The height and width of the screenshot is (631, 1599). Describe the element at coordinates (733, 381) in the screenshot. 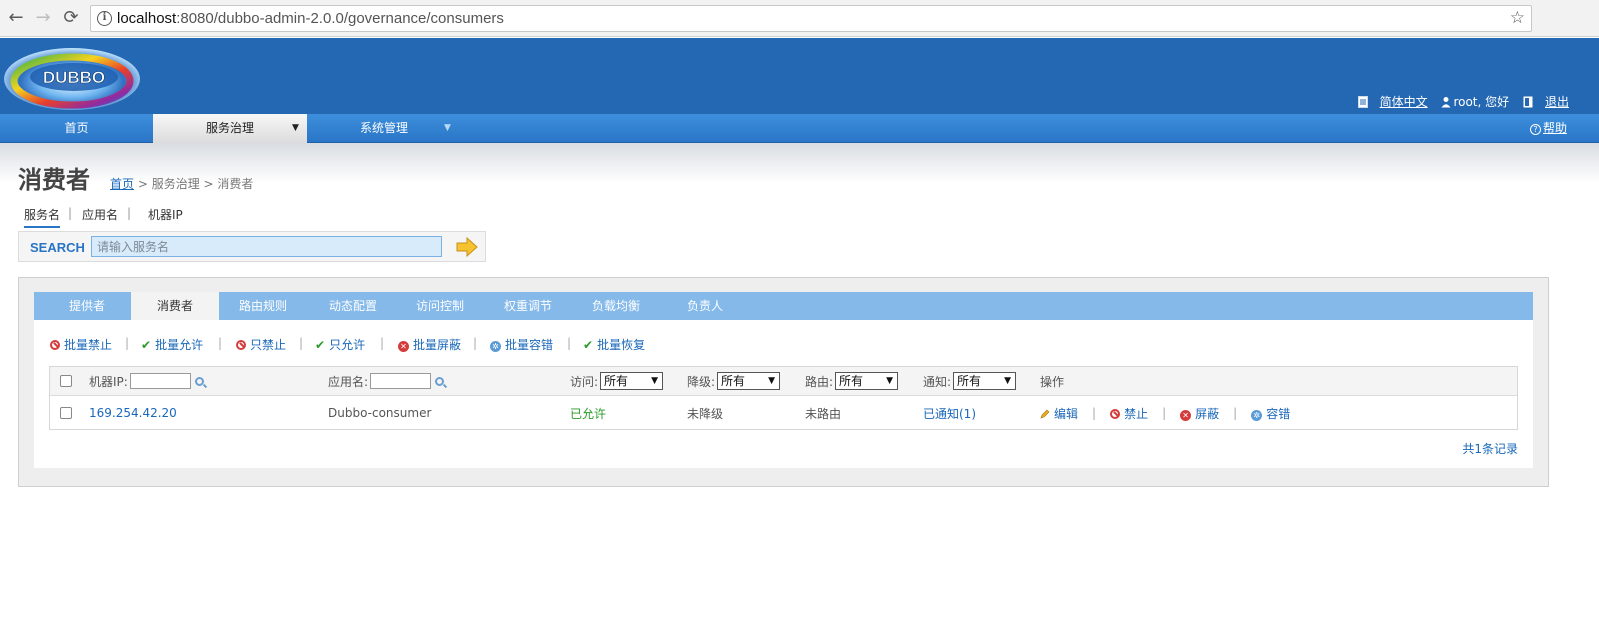

I see `select-value: 所有` at that location.